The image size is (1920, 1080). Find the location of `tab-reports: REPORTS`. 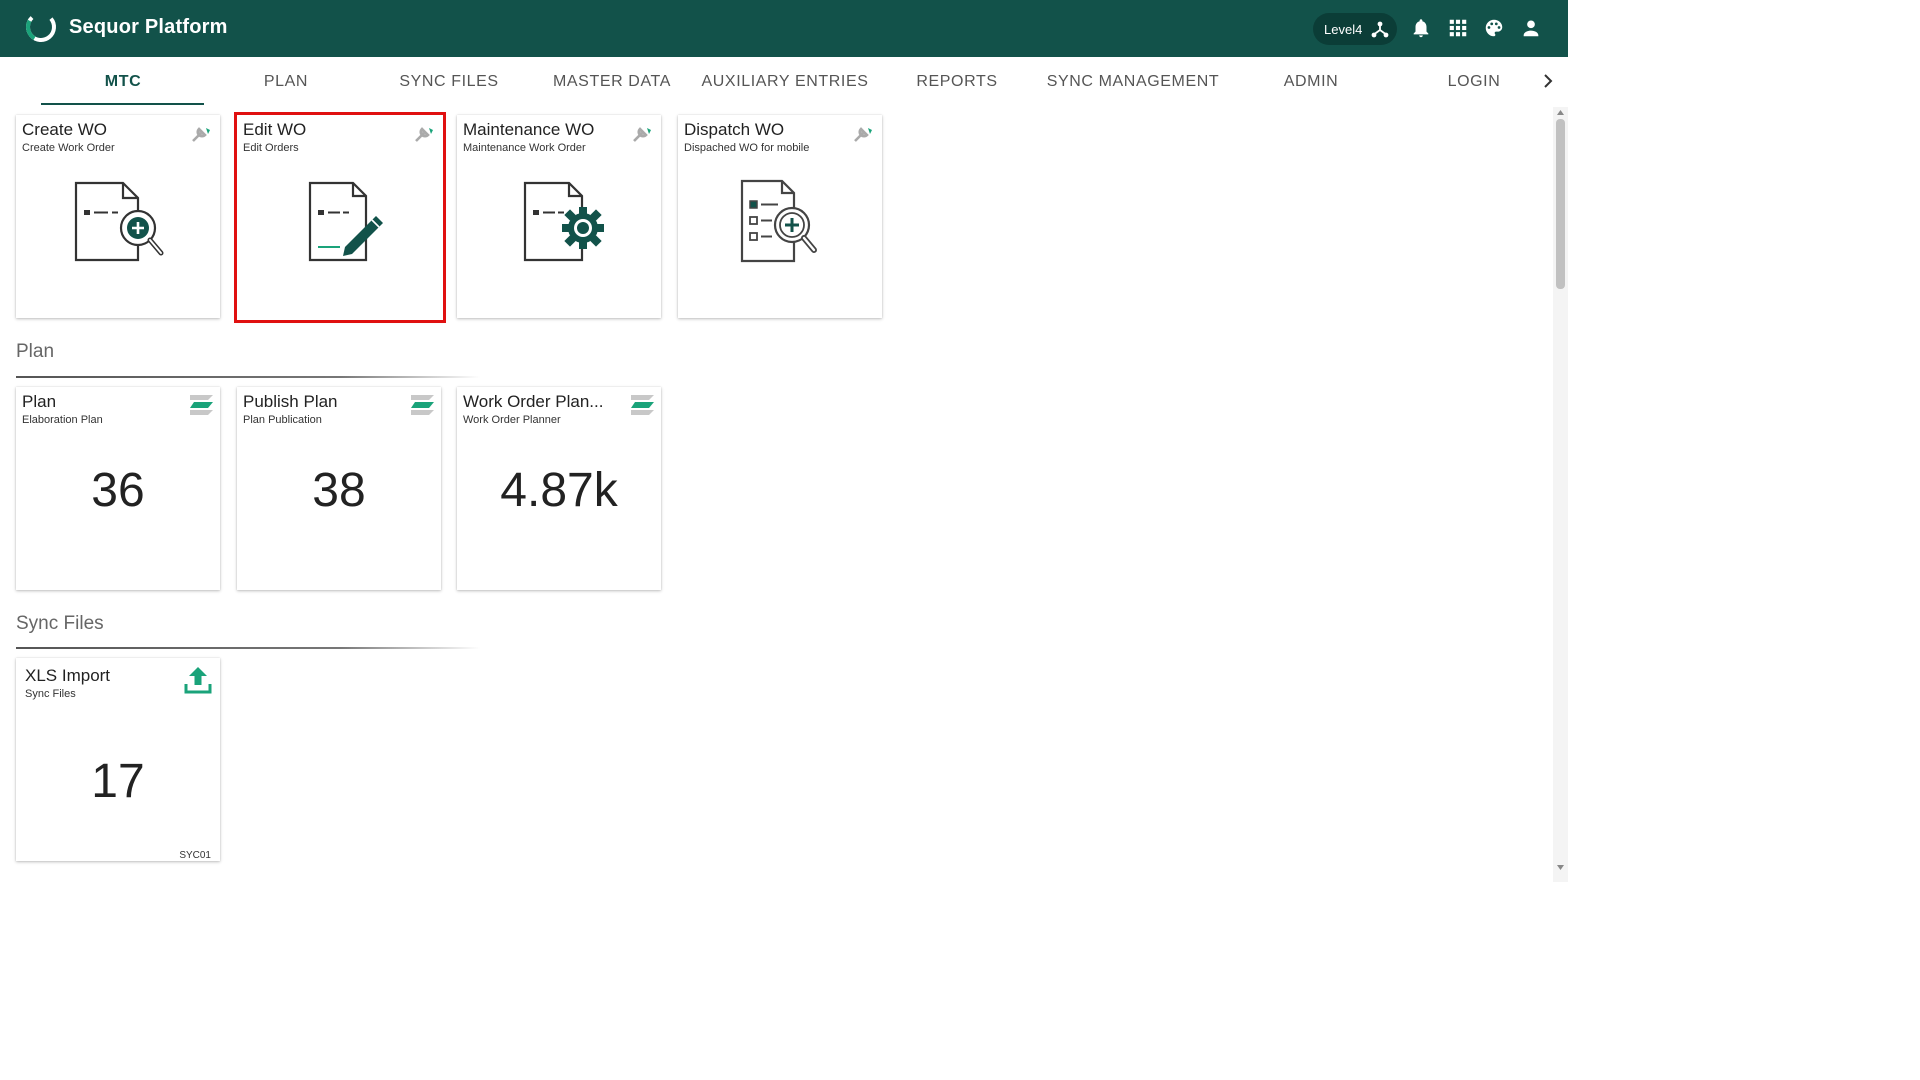

tab-reports: REPORTS is located at coordinates (957, 82).